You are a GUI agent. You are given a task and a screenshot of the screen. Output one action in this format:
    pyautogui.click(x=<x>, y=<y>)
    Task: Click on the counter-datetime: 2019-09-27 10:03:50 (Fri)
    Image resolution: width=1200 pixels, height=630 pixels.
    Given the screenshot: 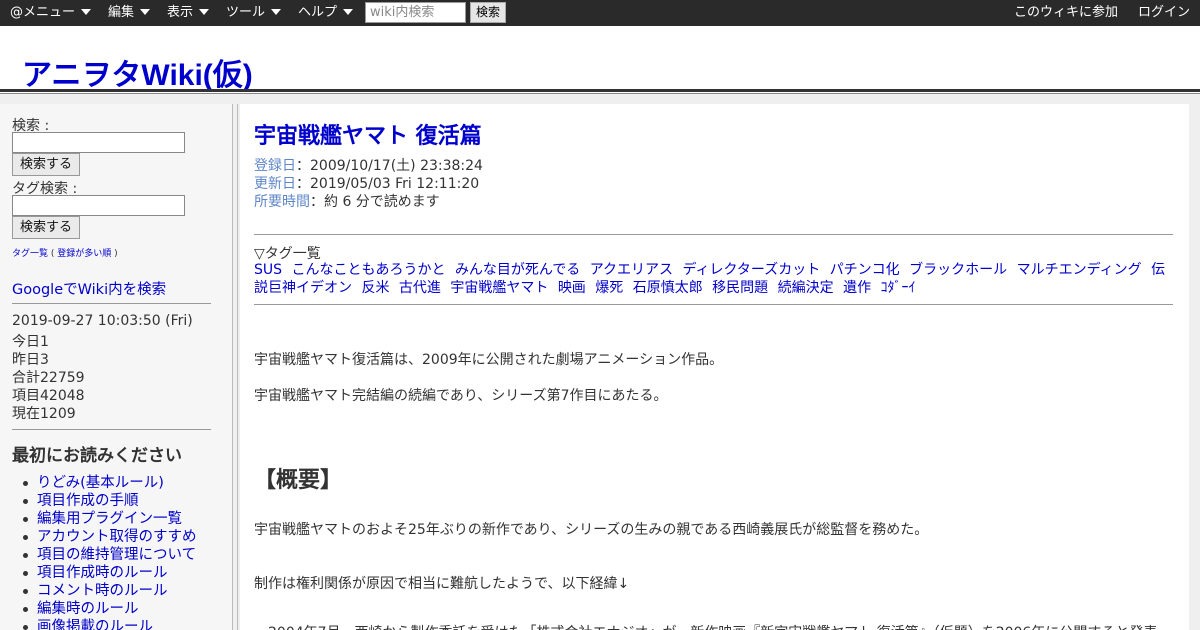 What is the action you would take?
    pyautogui.click(x=102, y=321)
    